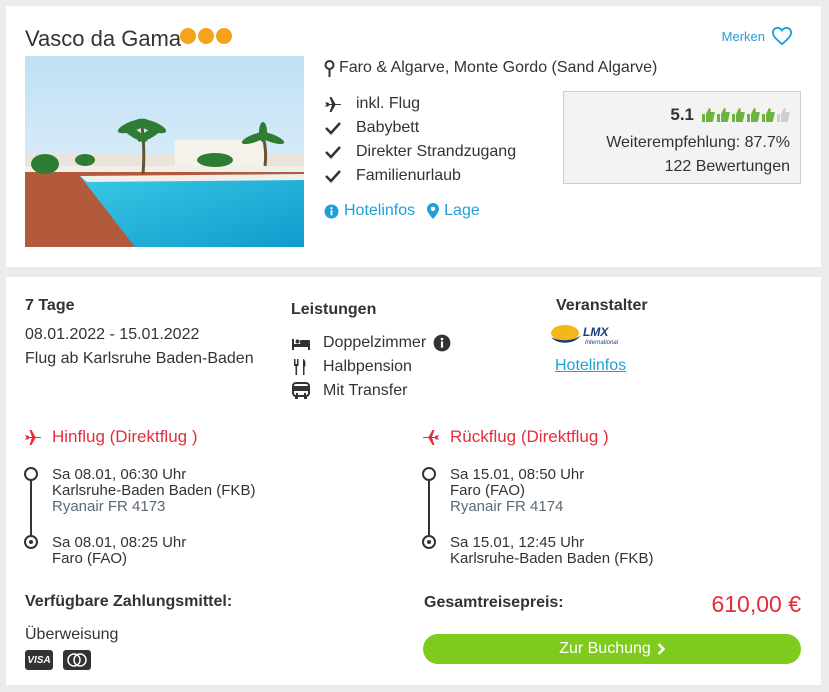 The width and height of the screenshot is (829, 692). Describe the element at coordinates (605, 648) in the screenshot. I see `booking-label: Zur Buchung` at that location.